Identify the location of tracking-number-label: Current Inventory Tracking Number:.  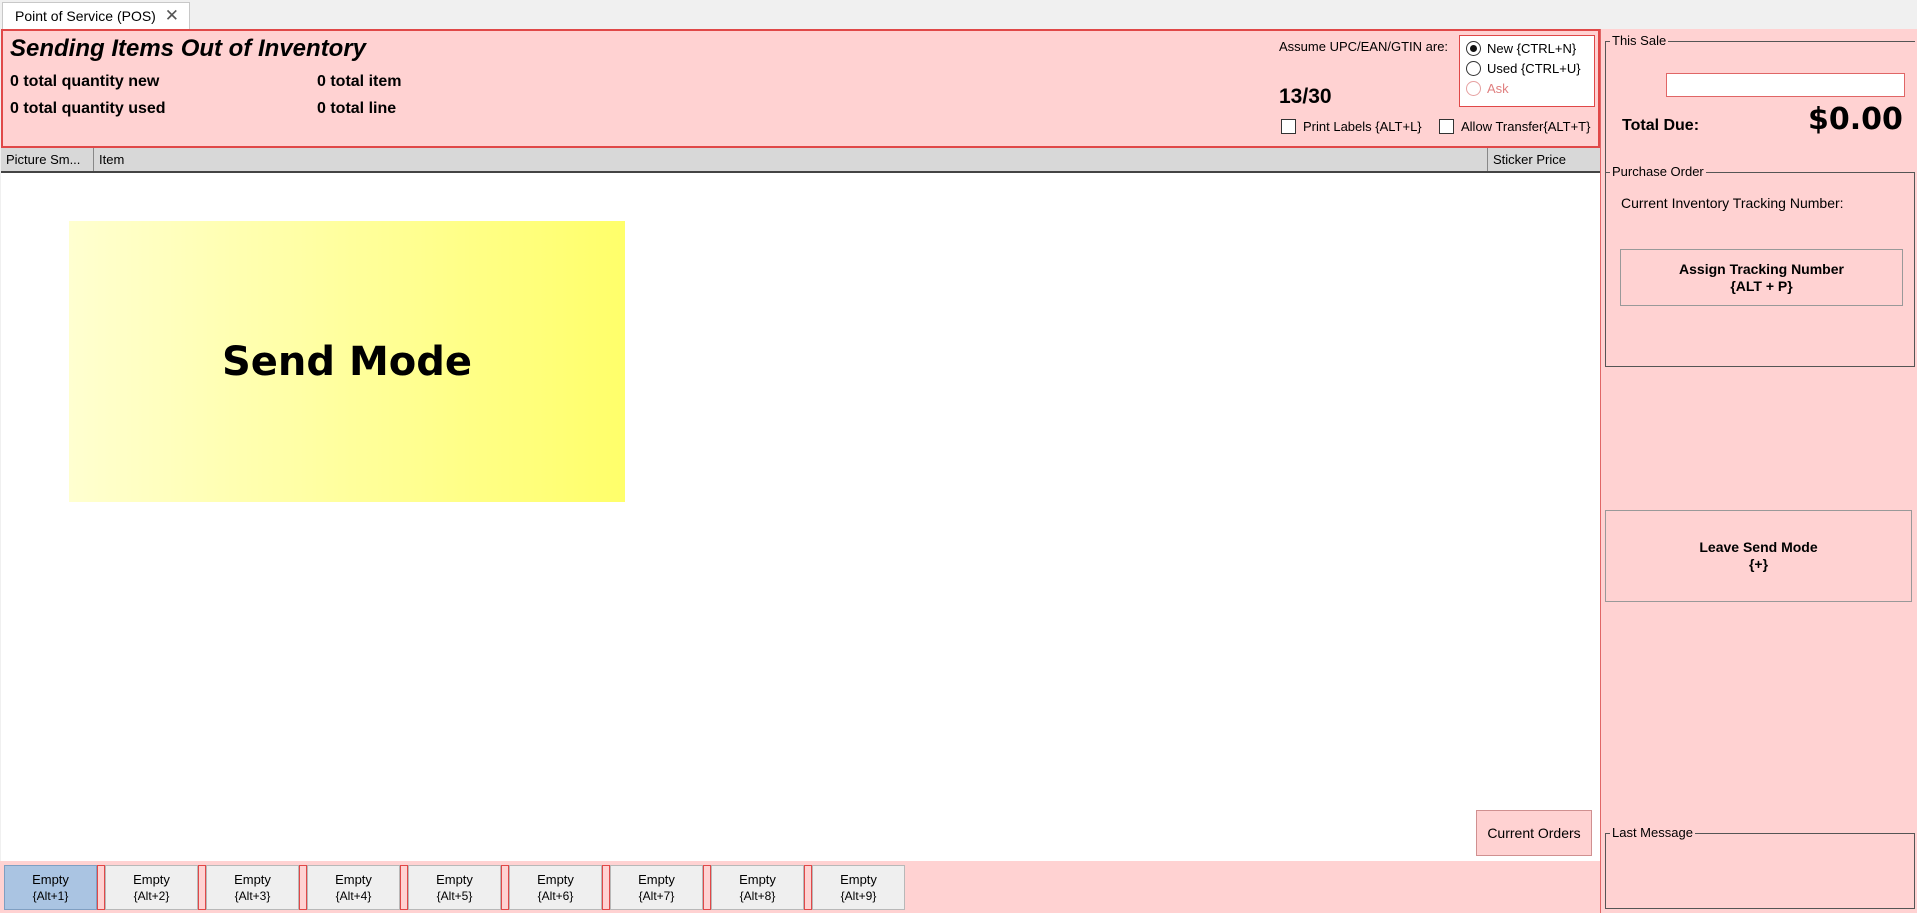
(1732, 203).